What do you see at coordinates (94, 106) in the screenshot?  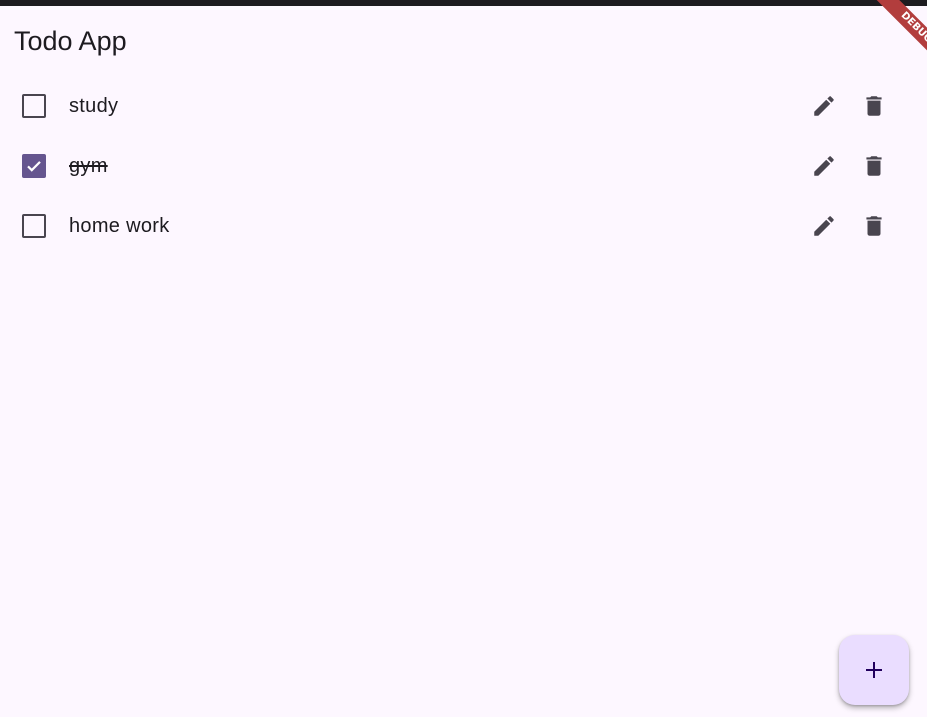 I see `todo-label: study` at bounding box center [94, 106].